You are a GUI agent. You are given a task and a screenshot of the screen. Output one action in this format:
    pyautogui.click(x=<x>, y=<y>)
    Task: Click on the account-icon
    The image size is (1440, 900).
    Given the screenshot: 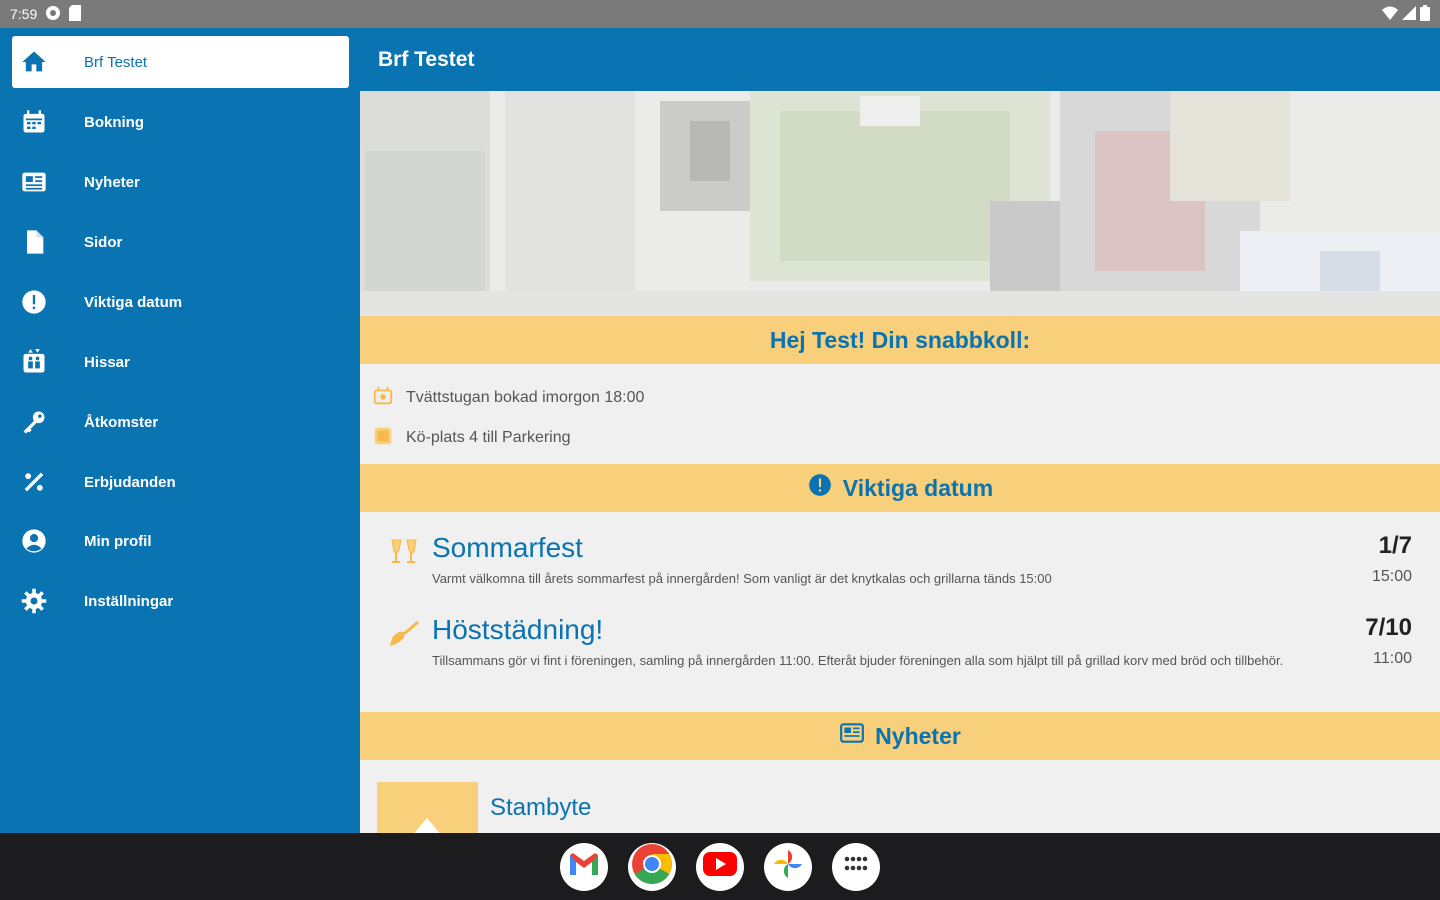 What is the action you would take?
    pyautogui.click(x=34, y=541)
    